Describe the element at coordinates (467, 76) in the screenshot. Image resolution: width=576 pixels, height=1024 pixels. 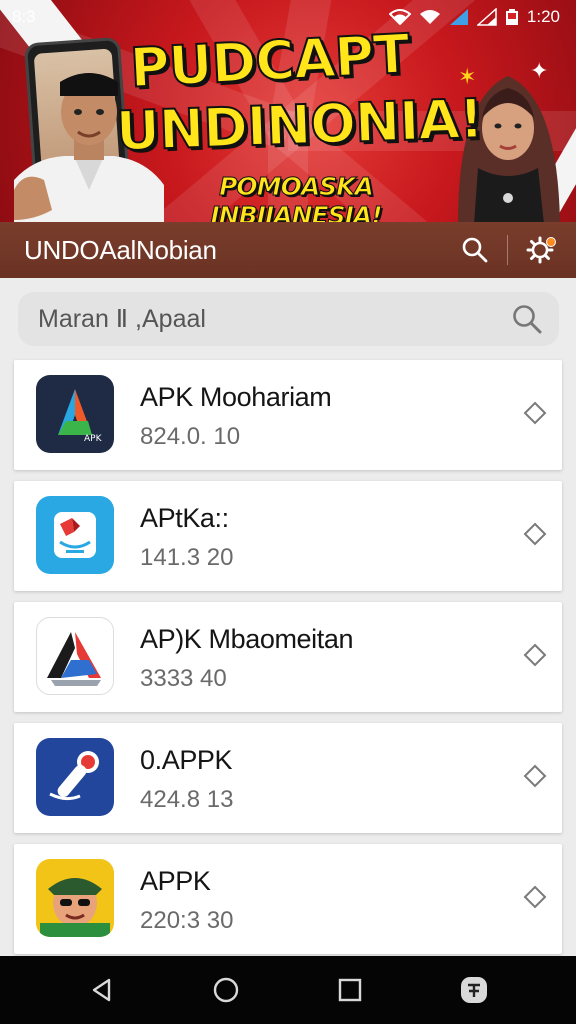
I see `sparkle-icon: ✶` at that location.